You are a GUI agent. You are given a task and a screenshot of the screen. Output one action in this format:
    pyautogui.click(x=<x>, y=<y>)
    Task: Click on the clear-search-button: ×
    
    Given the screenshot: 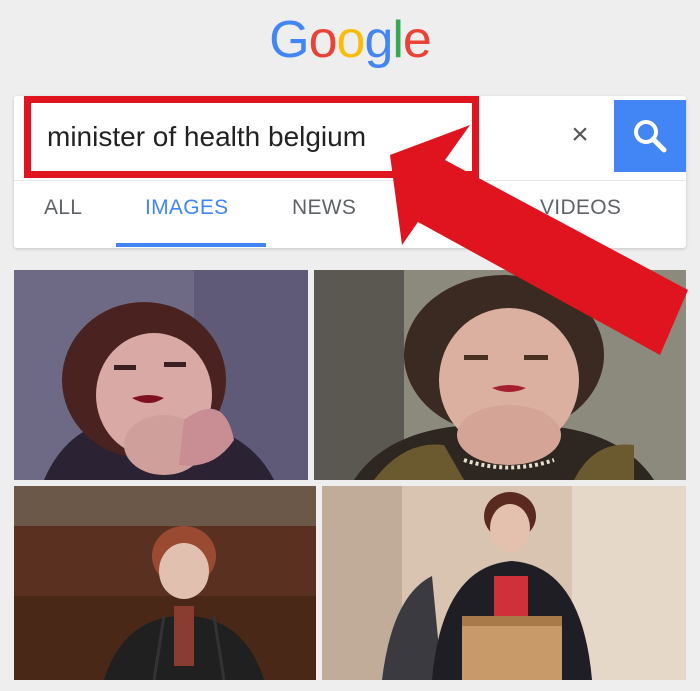 What is the action you would take?
    pyautogui.click(x=580, y=135)
    